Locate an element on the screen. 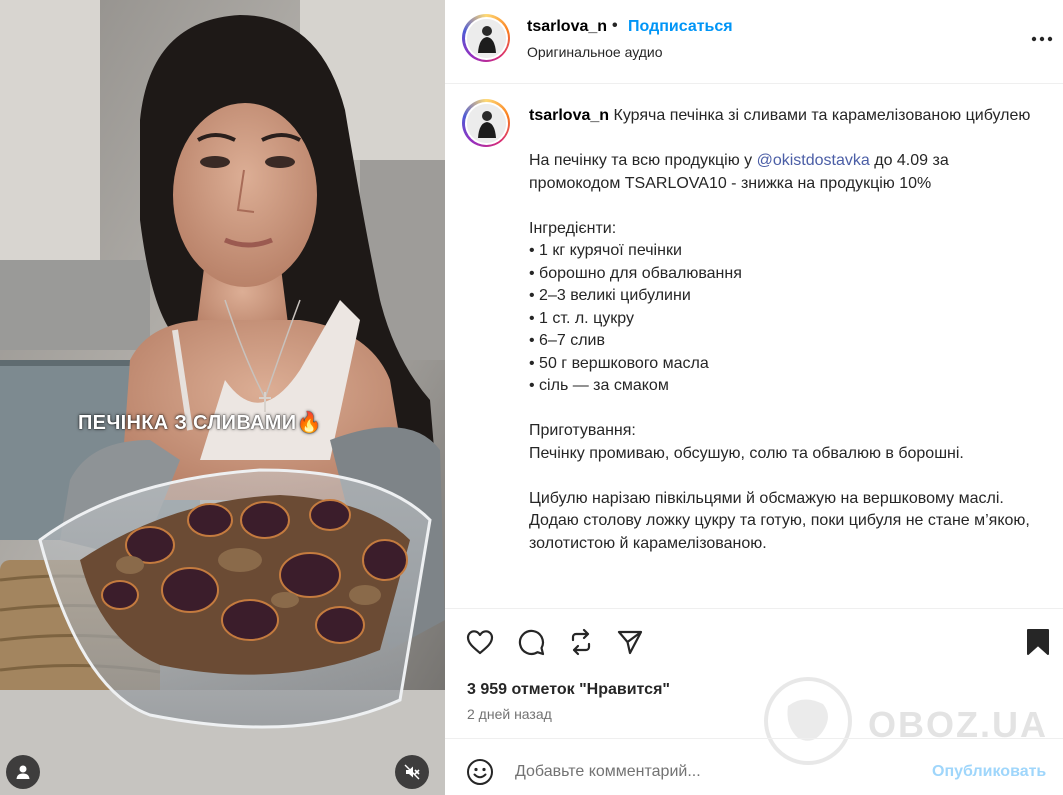 This screenshot has width=1063, height=795. tagged-users-button is located at coordinates (23, 772).